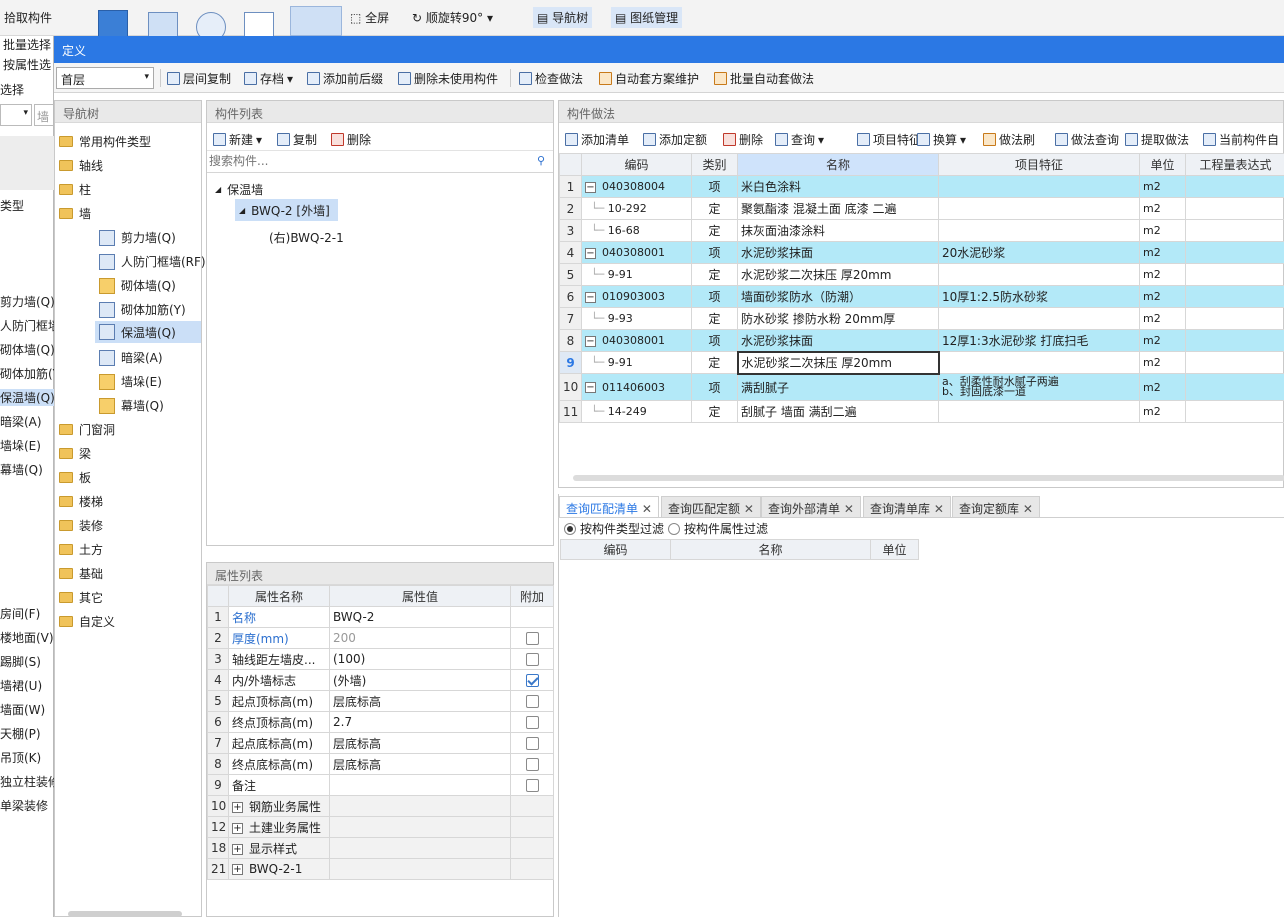 This screenshot has width=1284, height=917. Describe the element at coordinates (81, 501) in the screenshot. I see `nav-item: 楼梯` at that location.